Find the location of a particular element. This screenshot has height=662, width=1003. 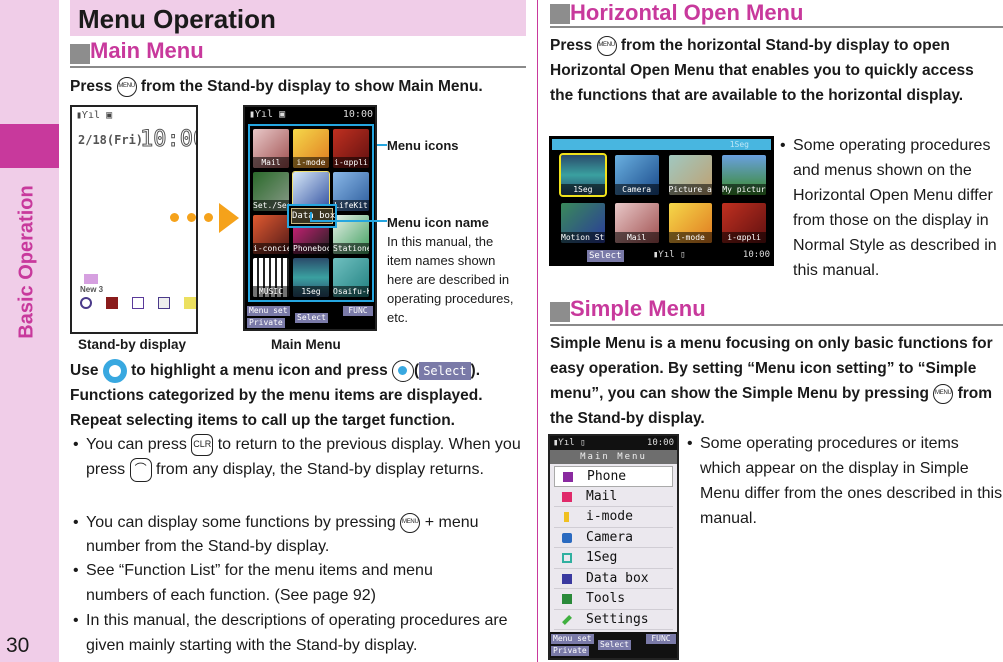

databox-icon is located at coordinates (567, 578).